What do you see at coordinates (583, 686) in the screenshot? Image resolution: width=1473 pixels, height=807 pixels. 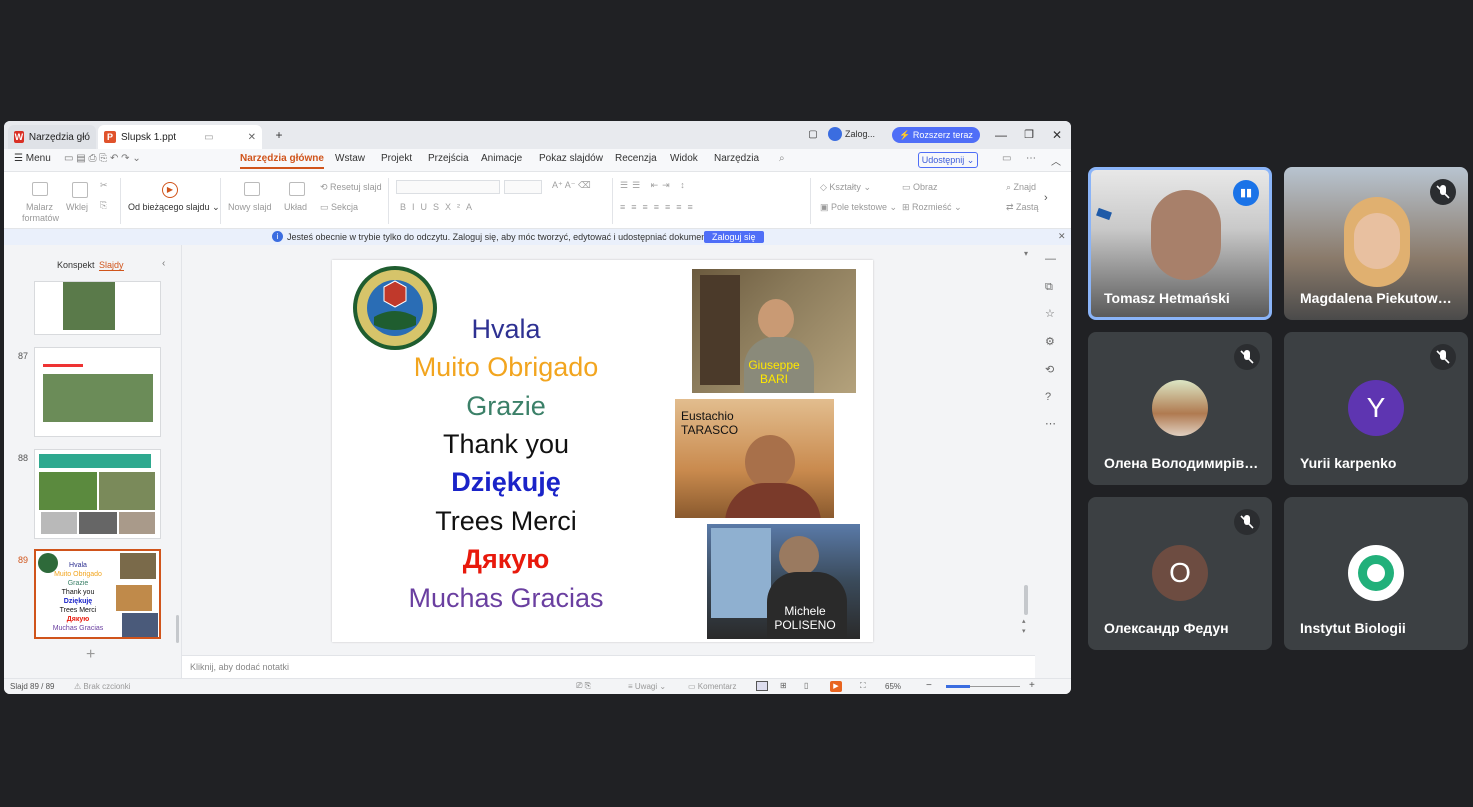 I see `status-icons: ⎚ ⎘` at bounding box center [583, 686].